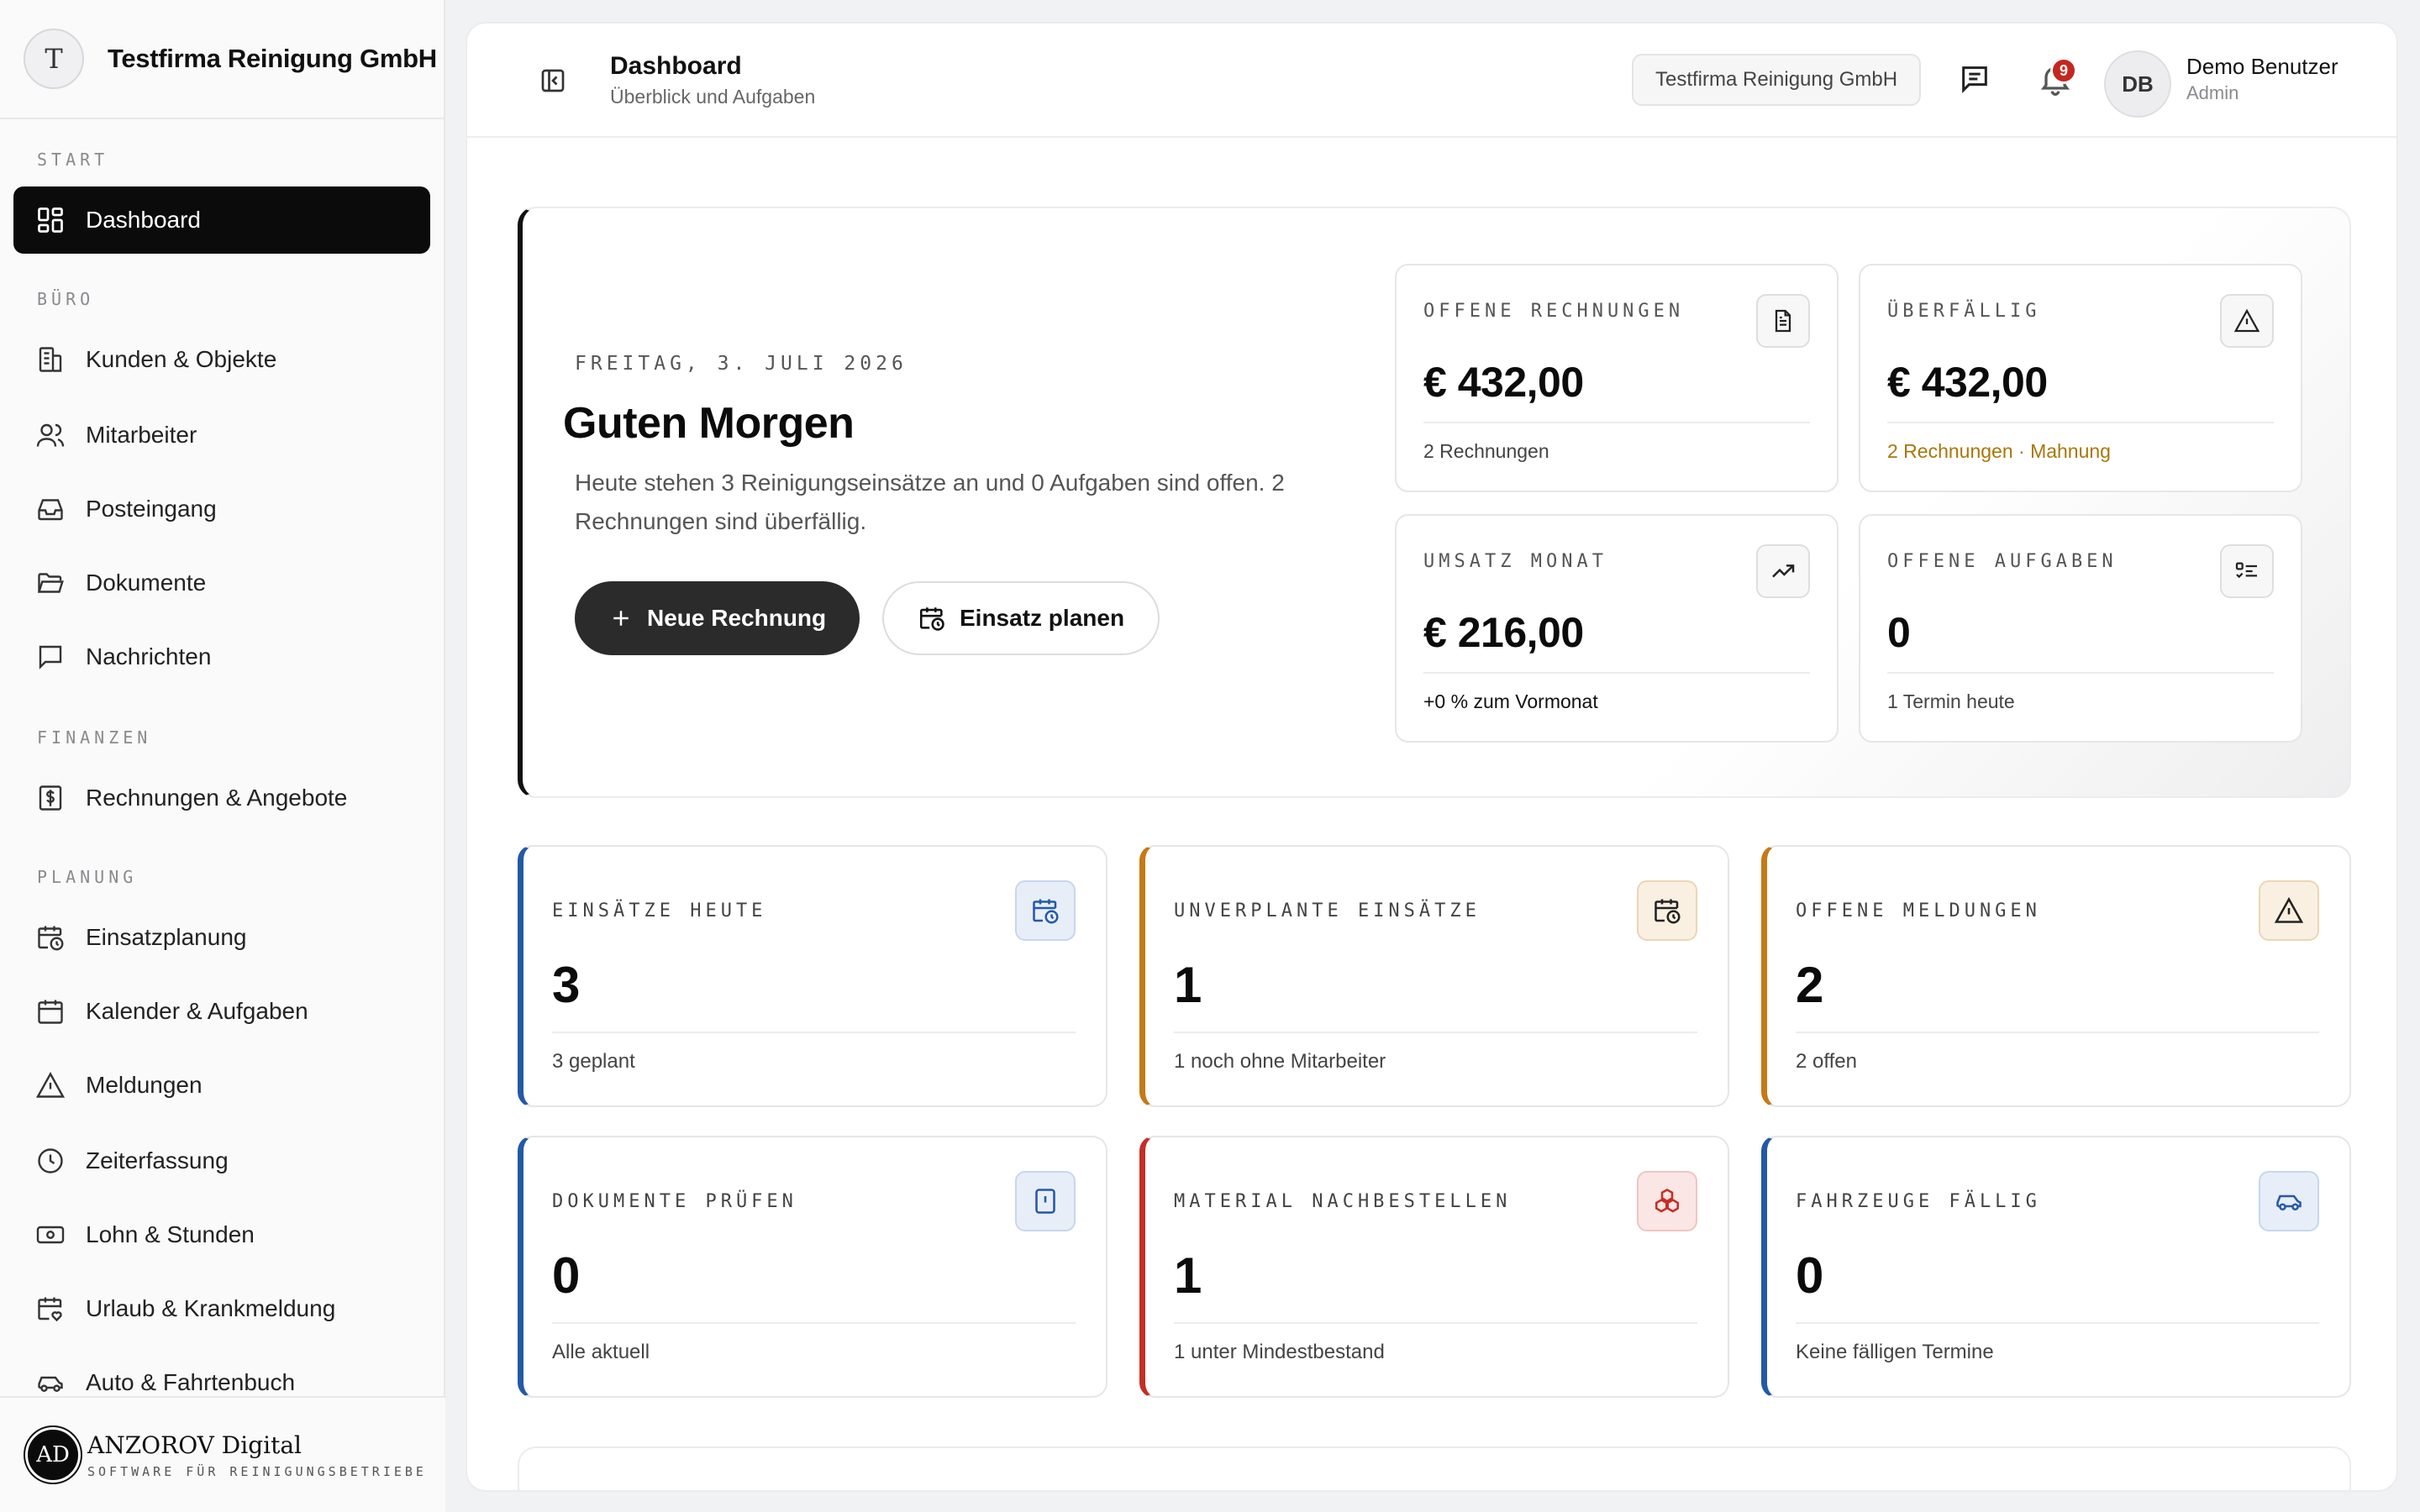 The height and width of the screenshot is (1512, 2420). What do you see at coordinates (51, 1235) in the screenshot?
I see `money-icon` at bounding box center [51, 1235].